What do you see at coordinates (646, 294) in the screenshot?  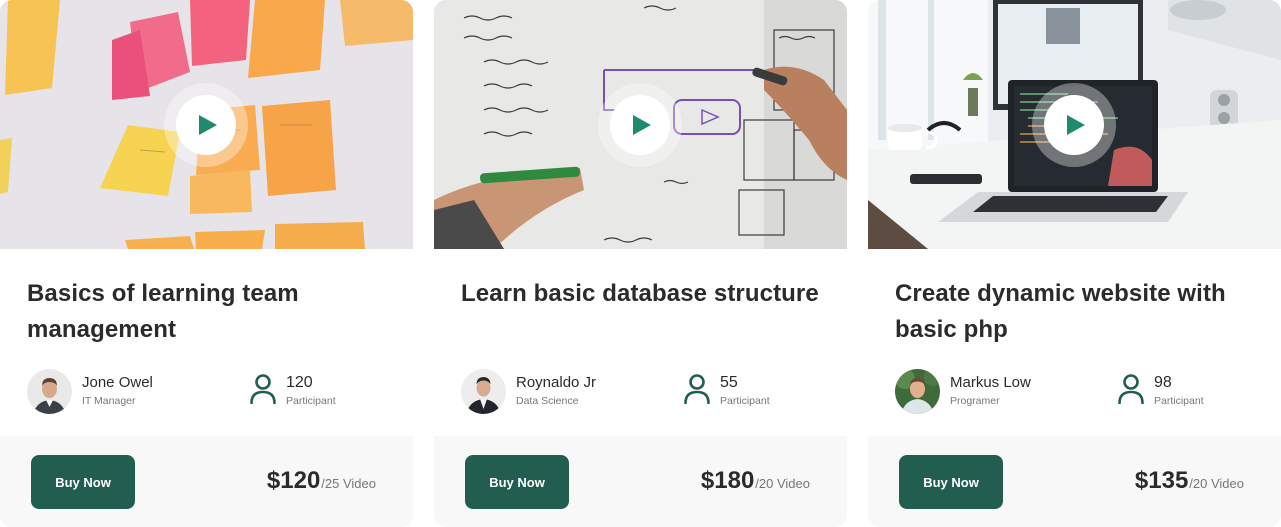 I see `course-title: Learn basic database structure` at bounding box center [646, 294].